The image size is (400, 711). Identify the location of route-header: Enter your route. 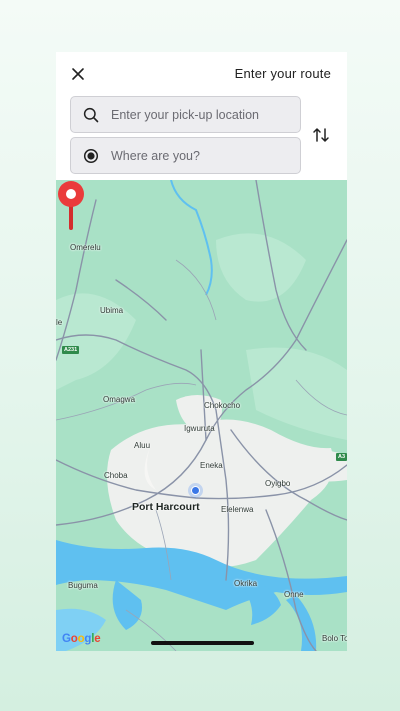
(201, 116).